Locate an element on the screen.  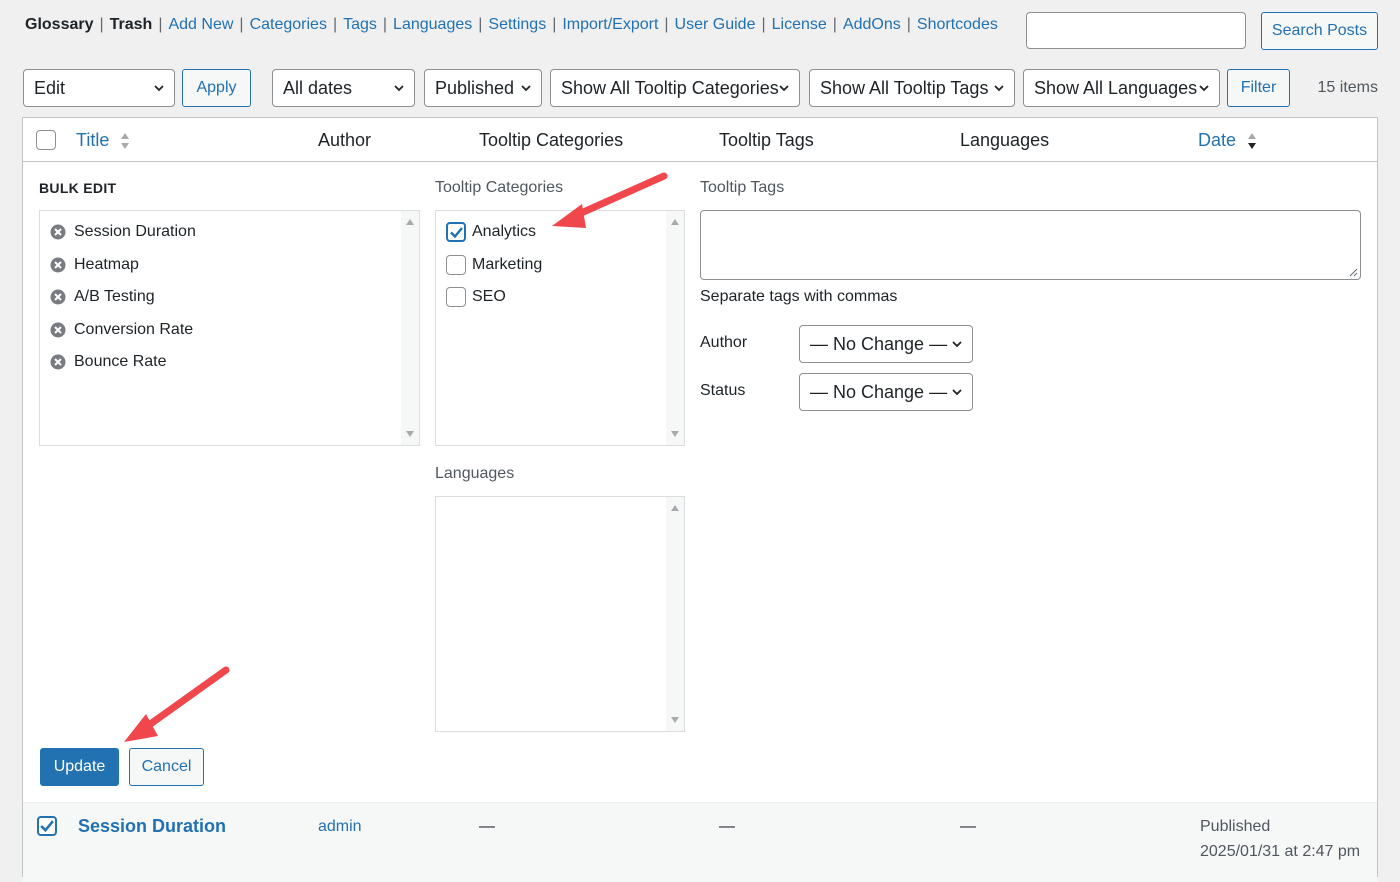
row-languages: — is located at coordinates (968, 826).